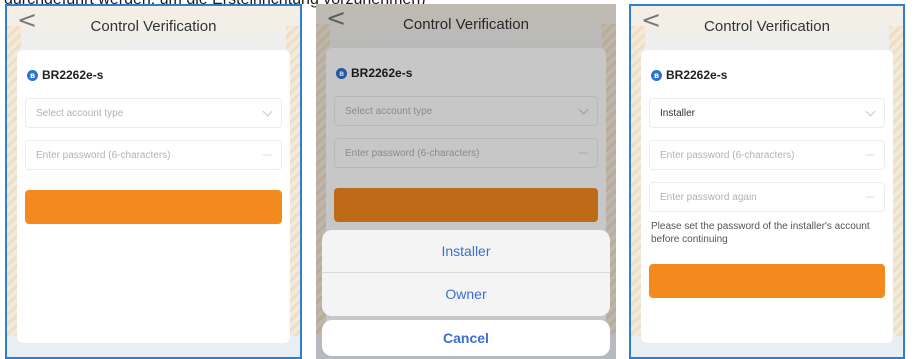 This screenshot has height=359, width=915. Describe the element at coordinates (466, 338) in the screenshot. I see `cancel-button: Cancel` at that location.